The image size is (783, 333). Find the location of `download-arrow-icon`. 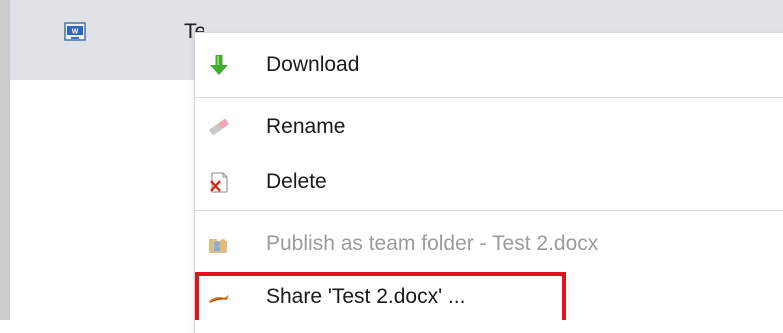

download-arrow-icon is located at coordinates (219, 65).